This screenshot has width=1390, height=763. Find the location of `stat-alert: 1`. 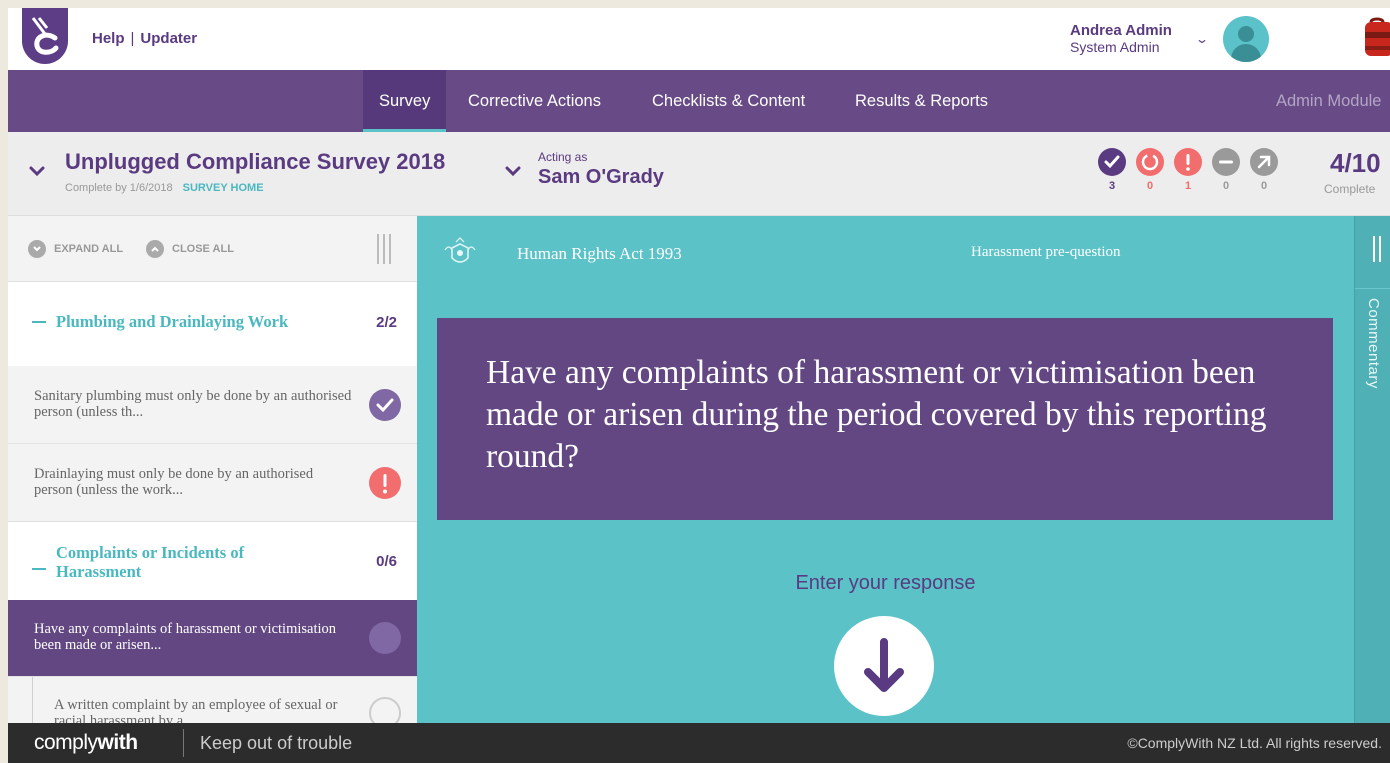

stat-alert: 1 is located at coordinates (1188, 170).